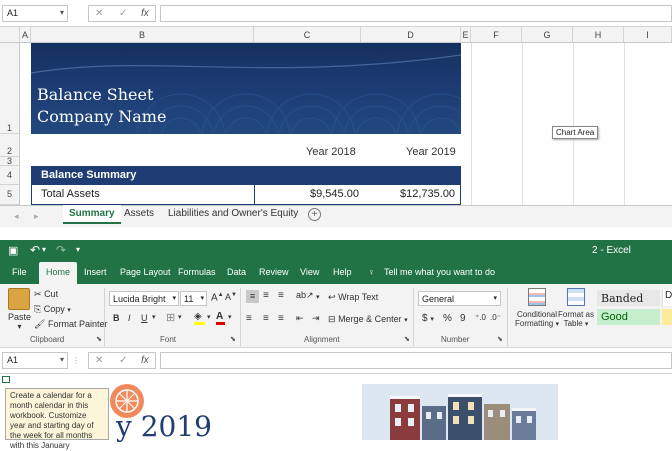 This screenshot has width=672, height=451. What do you see at coordinates (342, 273) in the screenshot?
I see `tab-help: Help` at bounding box center [342, 273].